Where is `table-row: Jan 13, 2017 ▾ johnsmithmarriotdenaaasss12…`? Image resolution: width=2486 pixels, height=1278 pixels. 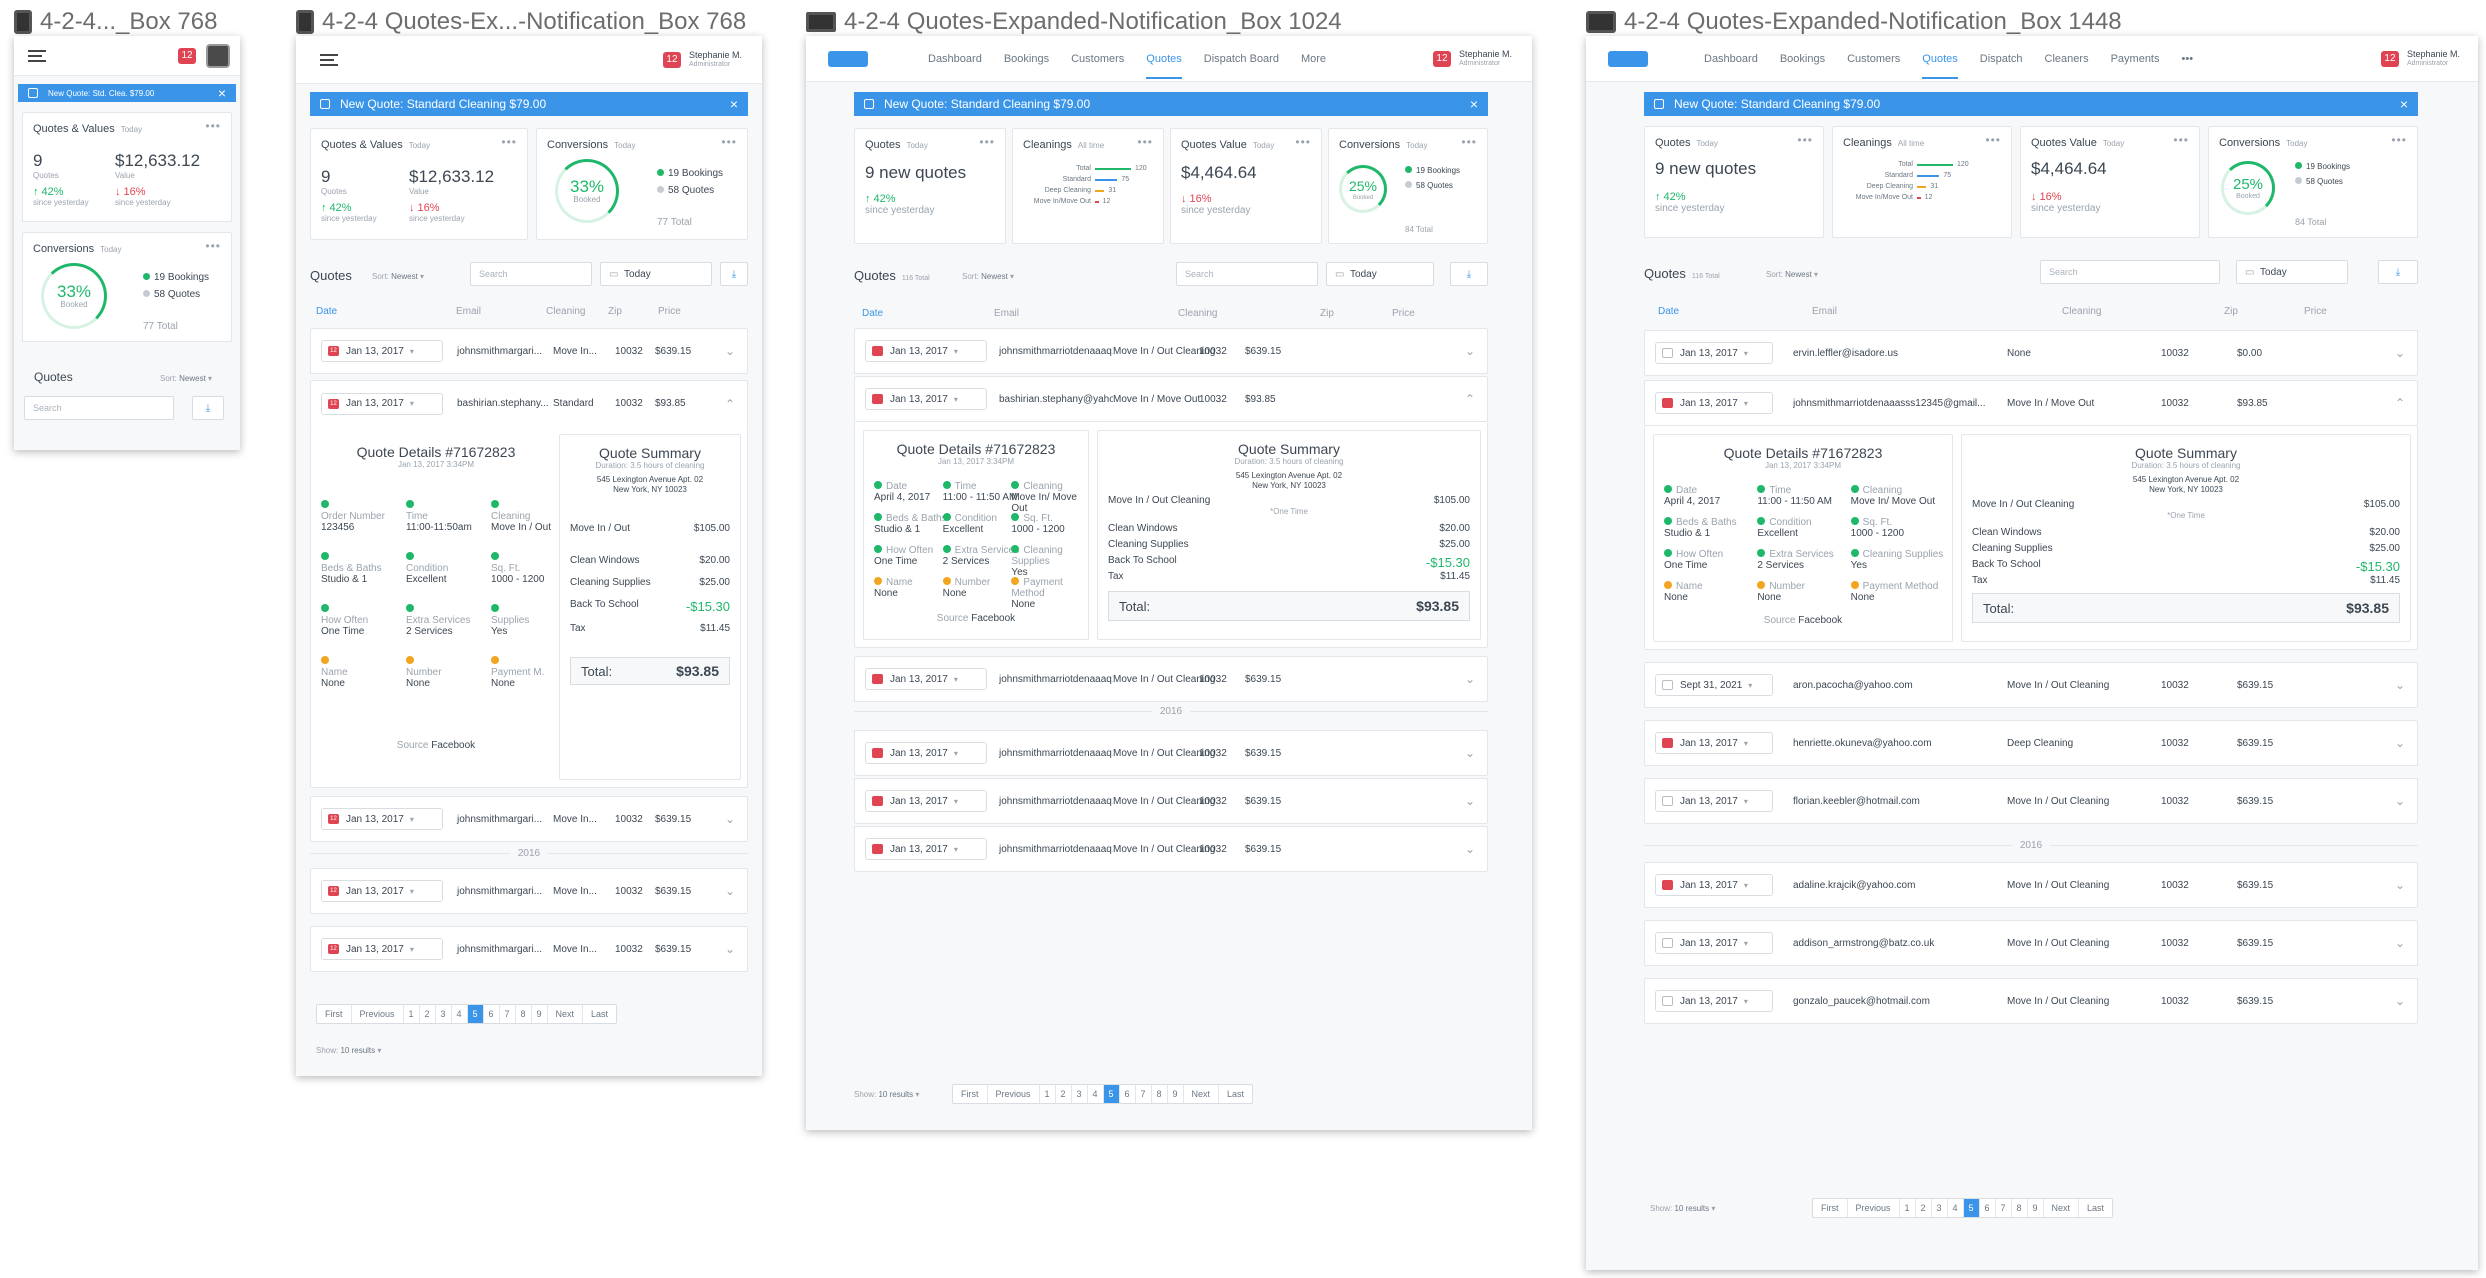 table-row: Jan 13, 2017 ▾ johnsmithmarriotdenaaasss12… is located at coordinates (2031, 403).